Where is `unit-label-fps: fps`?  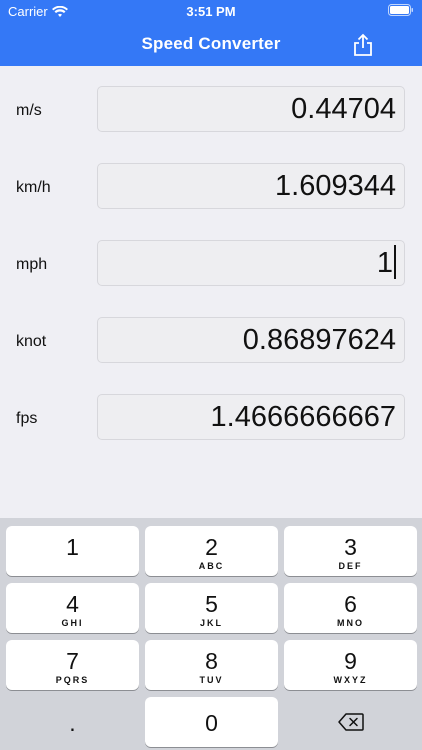 unit-label-fps: fps is located at coordinates (27, 418).